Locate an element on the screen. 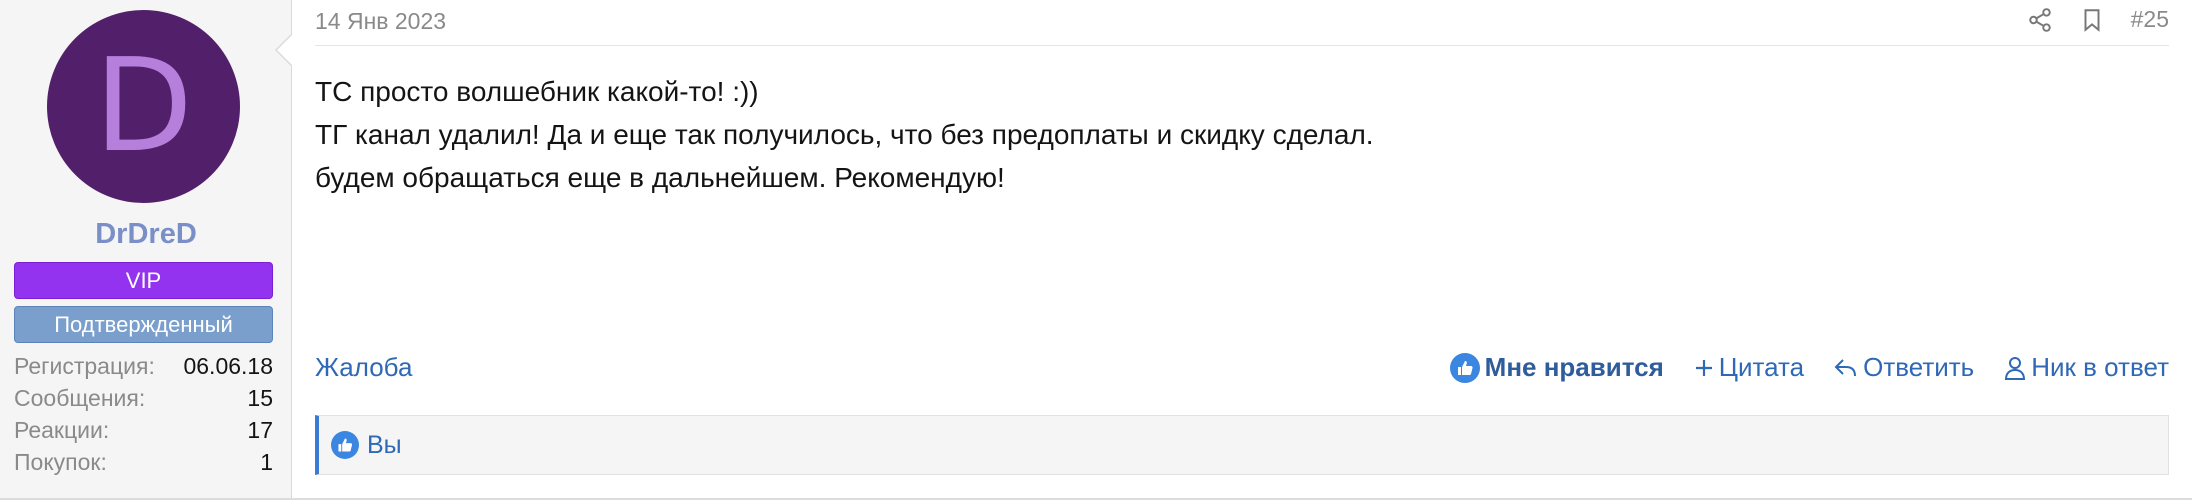  stat-value: 1 is located at coordinates (266, 462).